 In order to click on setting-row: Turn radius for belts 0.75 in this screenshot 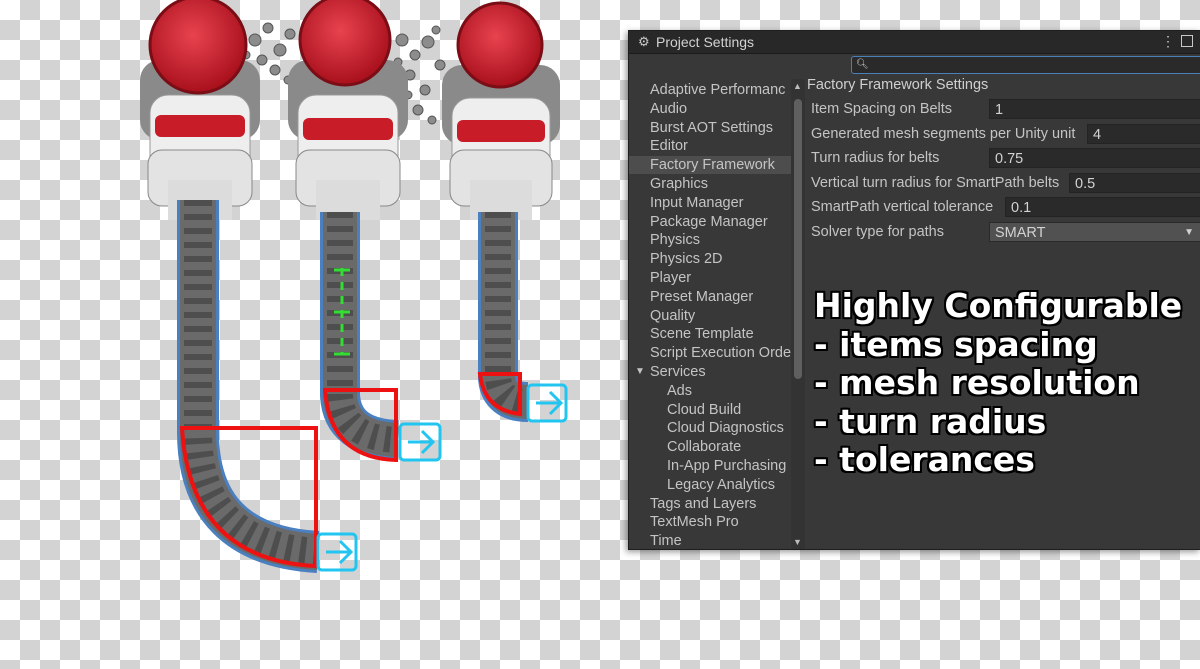, I will do `click(1005, 159)`.